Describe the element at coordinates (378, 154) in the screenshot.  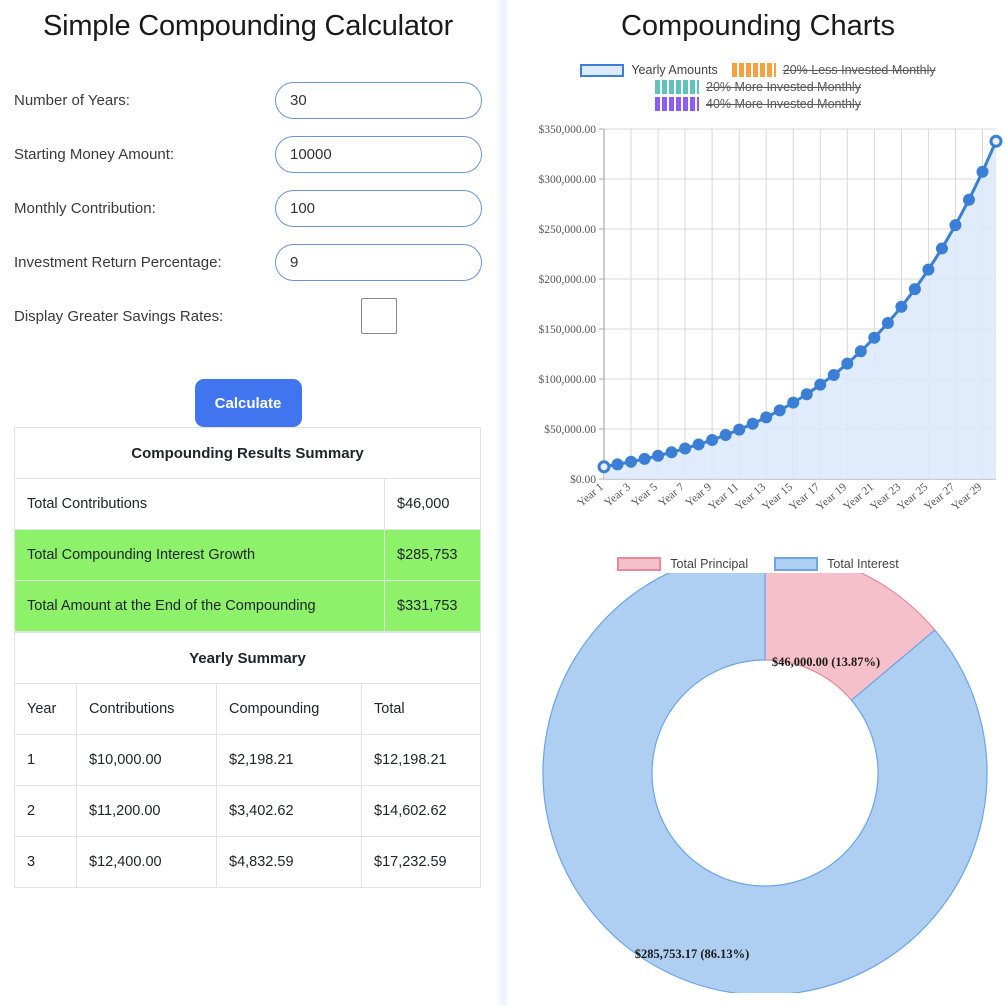
I see `starting-amount-input` at that location.